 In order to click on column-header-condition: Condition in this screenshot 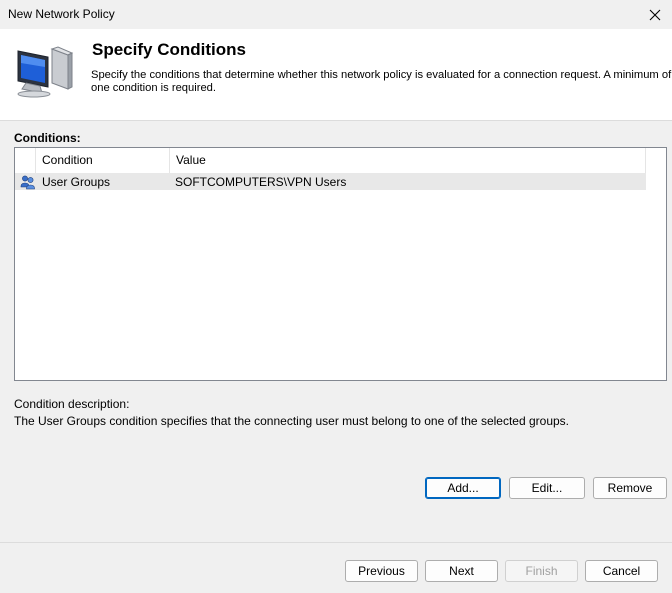, I will do `click(103, 160)`.